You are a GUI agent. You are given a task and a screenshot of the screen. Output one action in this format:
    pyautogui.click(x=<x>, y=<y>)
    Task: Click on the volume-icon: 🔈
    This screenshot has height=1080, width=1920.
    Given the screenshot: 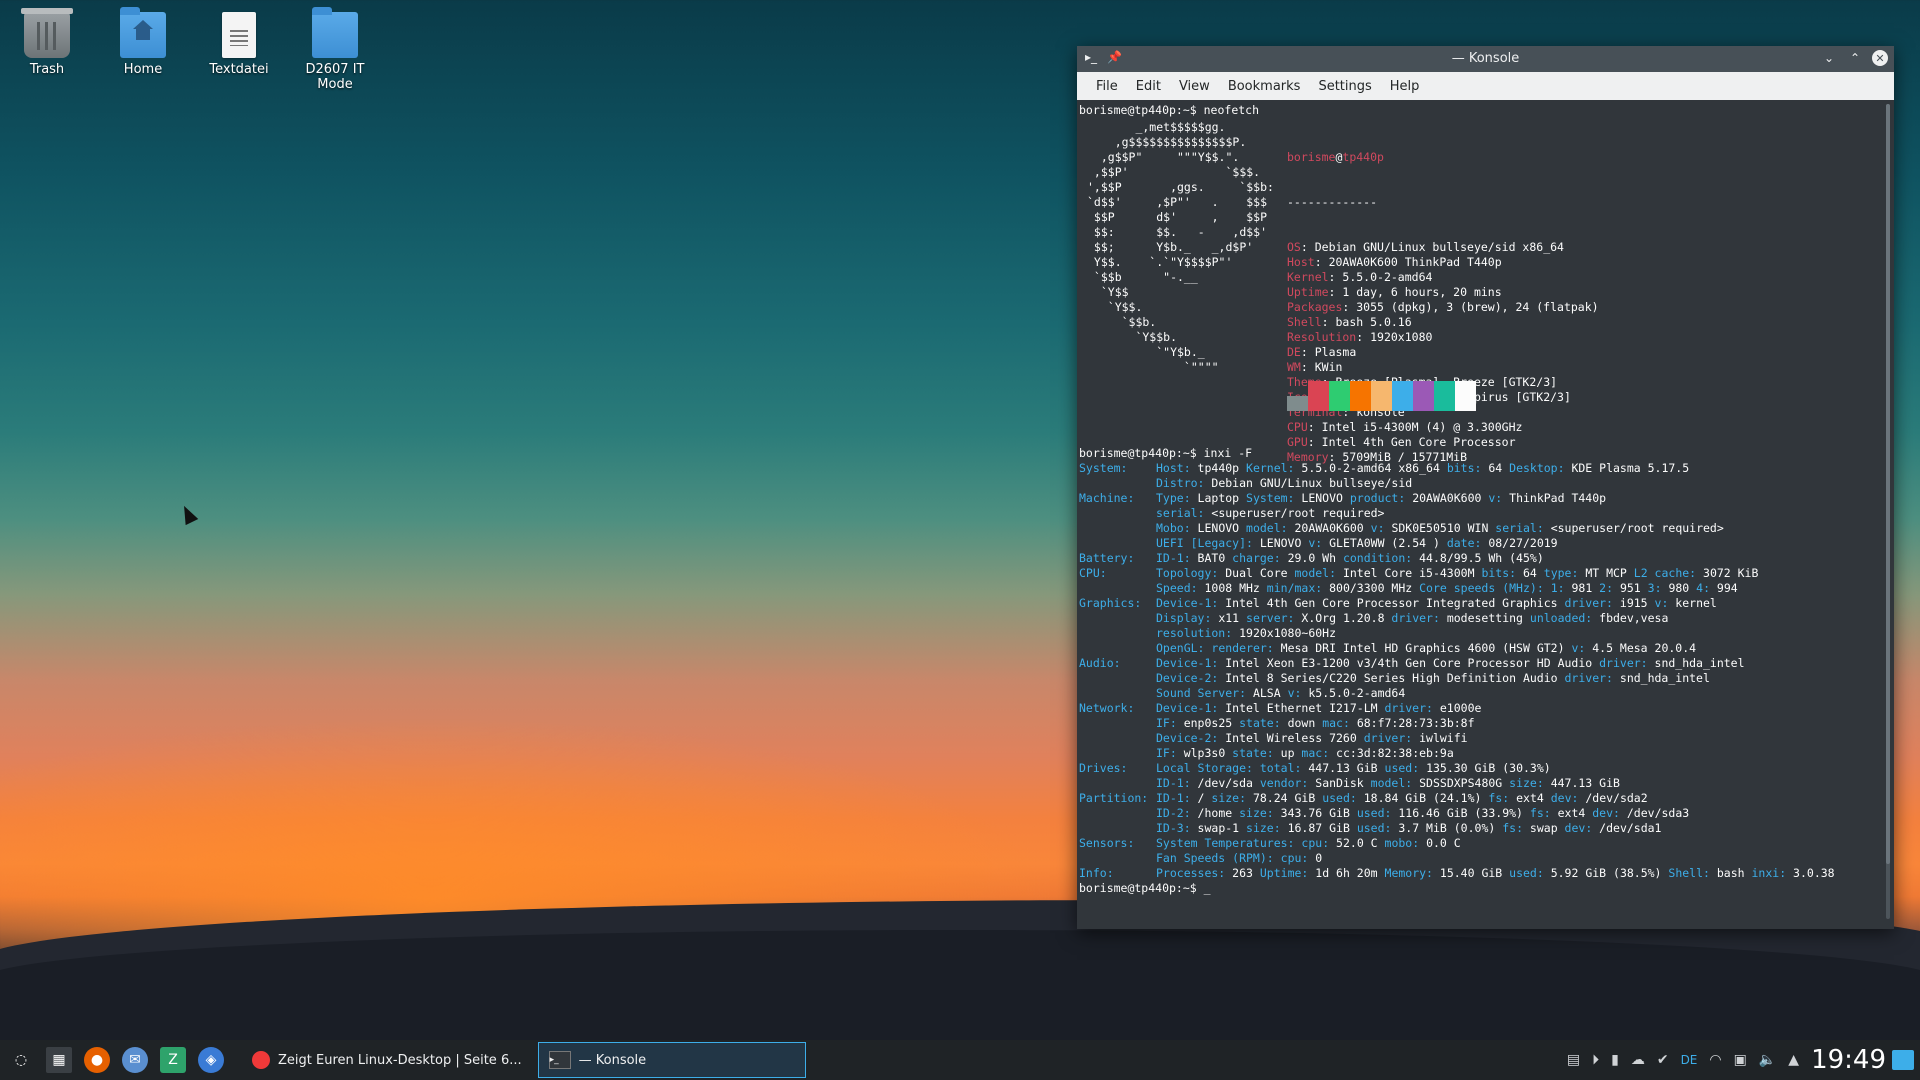 What is the action you would take?
    pyautogui.click(x=1767, y=1060)
    